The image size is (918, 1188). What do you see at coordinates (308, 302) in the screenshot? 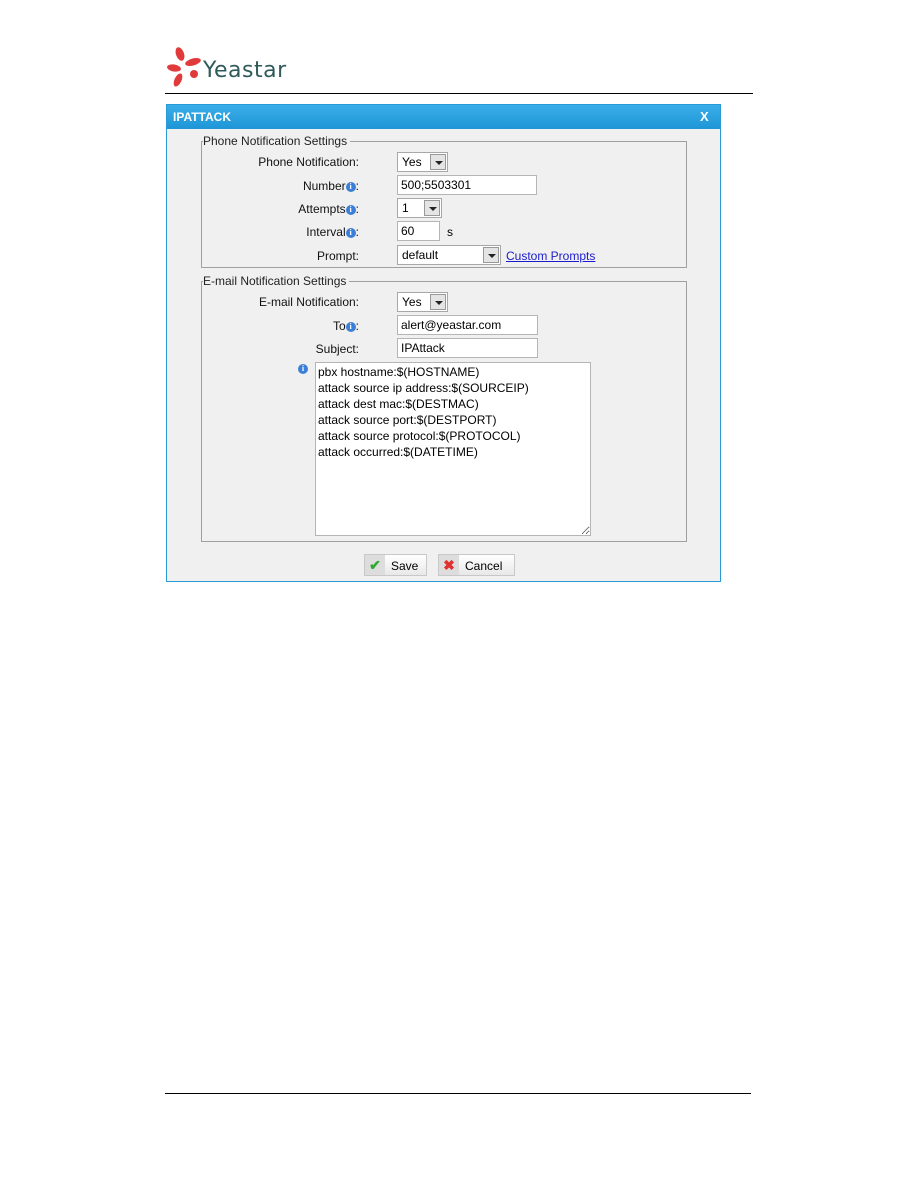
I see `email-notification-label: E-mail Notification:` at bounding box center [308, 302].